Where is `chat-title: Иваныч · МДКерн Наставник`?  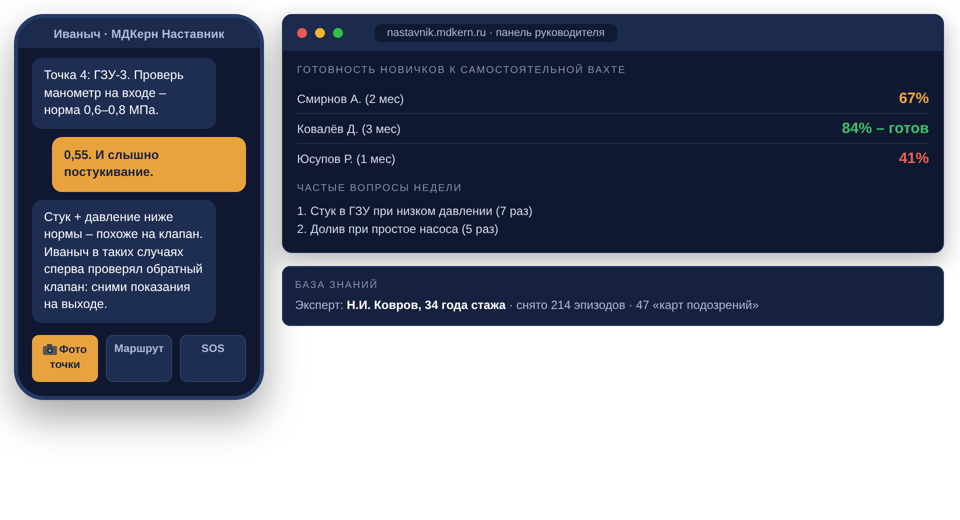
chat-title: Иваныч · МДКерн Наставник is located at coordinates (139, 33).